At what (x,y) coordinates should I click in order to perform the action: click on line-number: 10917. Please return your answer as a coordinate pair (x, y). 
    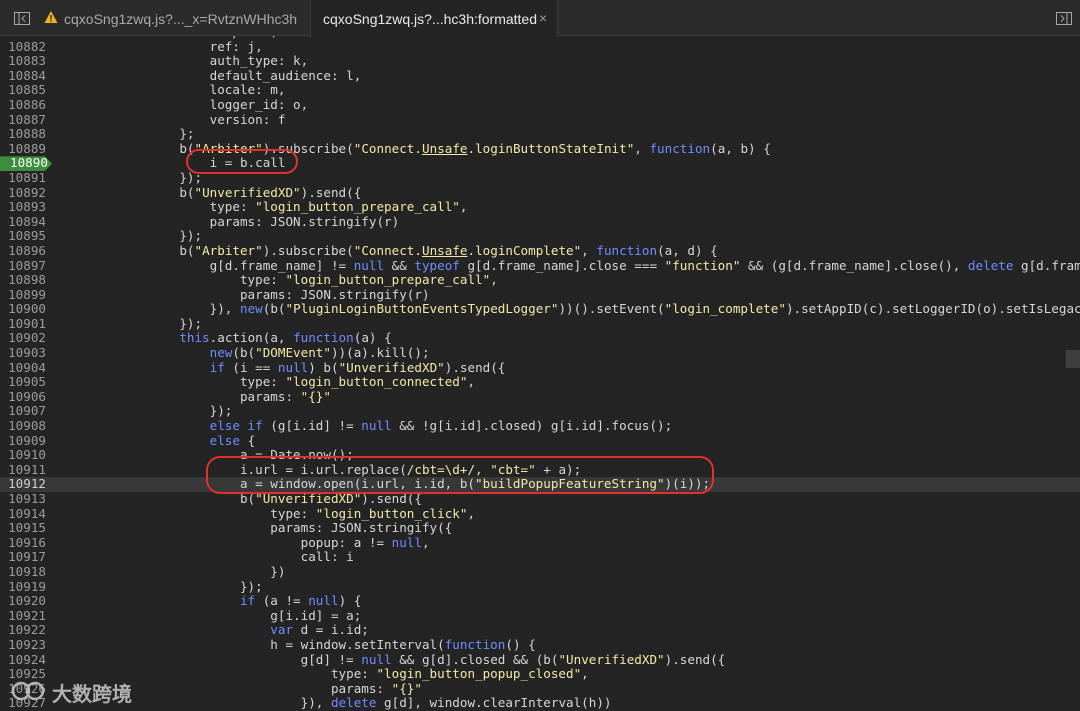
    Looking at the image, I should click on (23, 557).